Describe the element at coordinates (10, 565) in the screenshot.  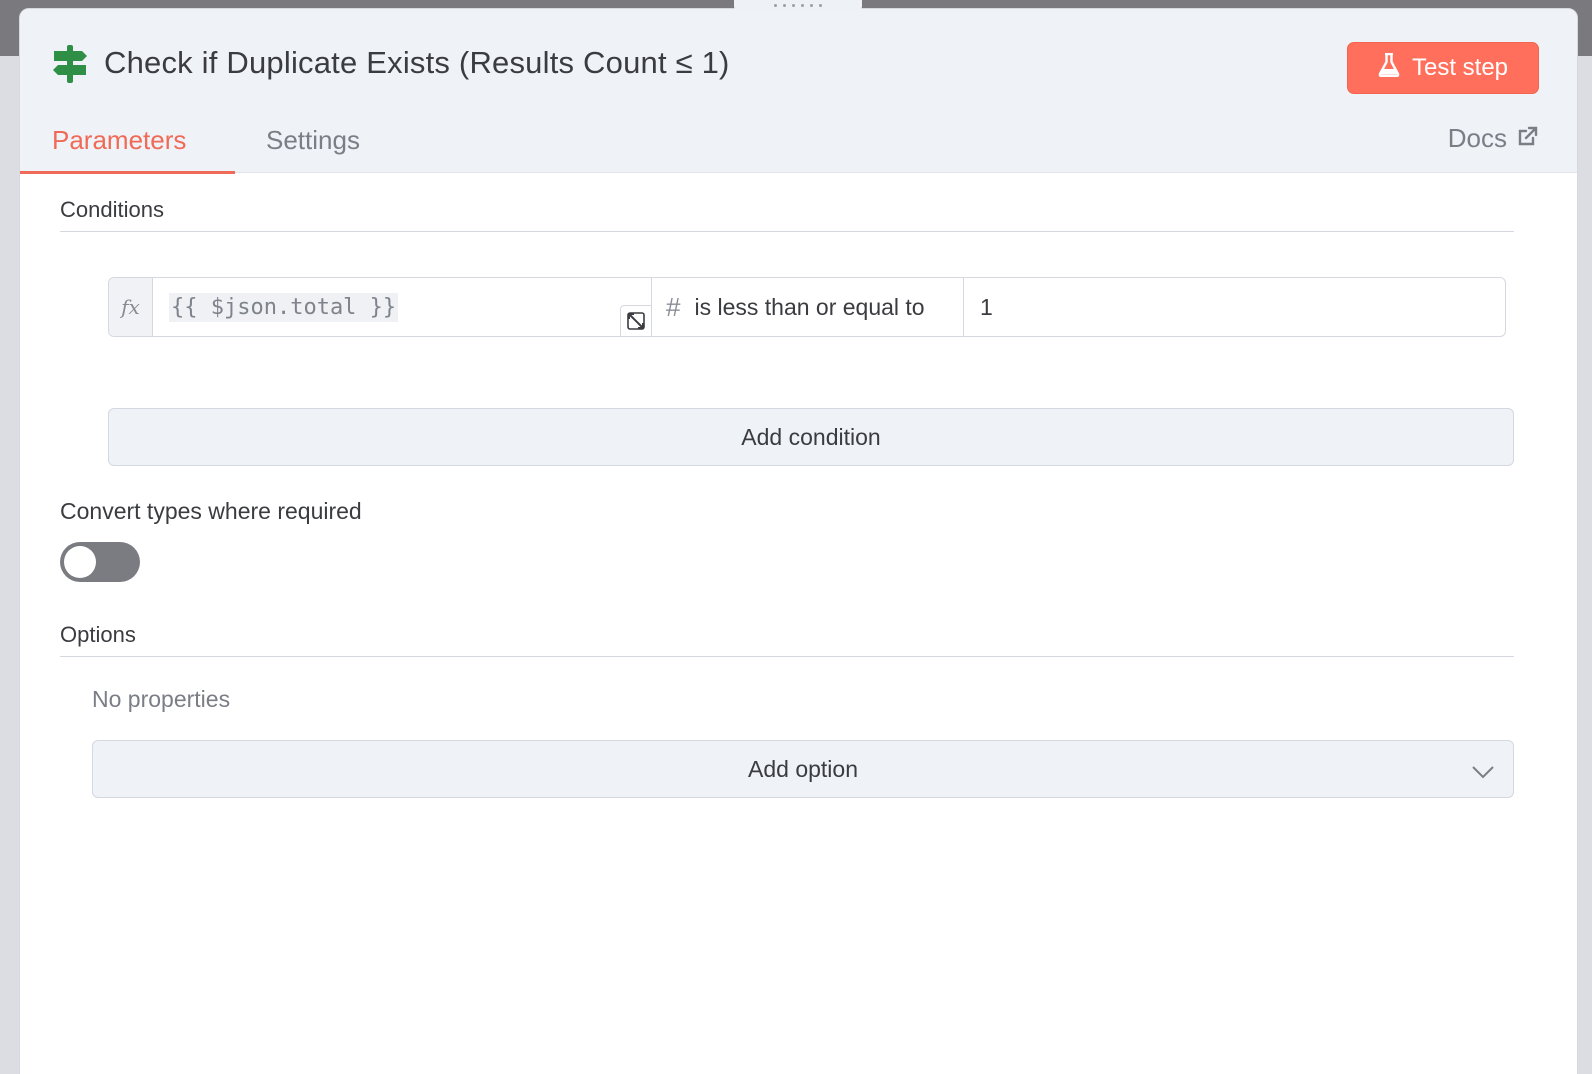
I see `canvas-backdrop-left` at that location.